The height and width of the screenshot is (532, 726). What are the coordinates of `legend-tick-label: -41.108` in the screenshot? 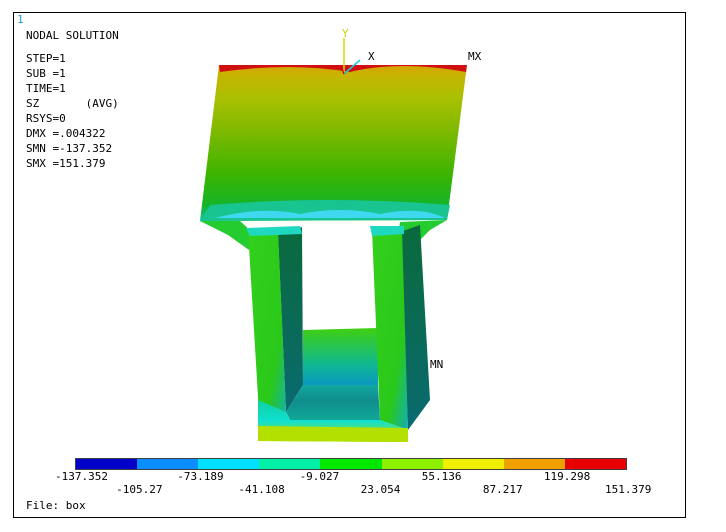 It's located at (261, 489).